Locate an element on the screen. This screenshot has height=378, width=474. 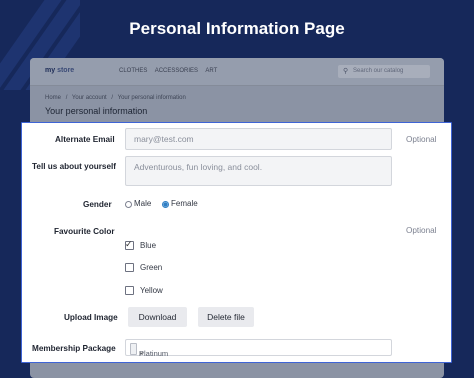
alternate-email-field: mary@test.com is located at coordinates (258, 139).